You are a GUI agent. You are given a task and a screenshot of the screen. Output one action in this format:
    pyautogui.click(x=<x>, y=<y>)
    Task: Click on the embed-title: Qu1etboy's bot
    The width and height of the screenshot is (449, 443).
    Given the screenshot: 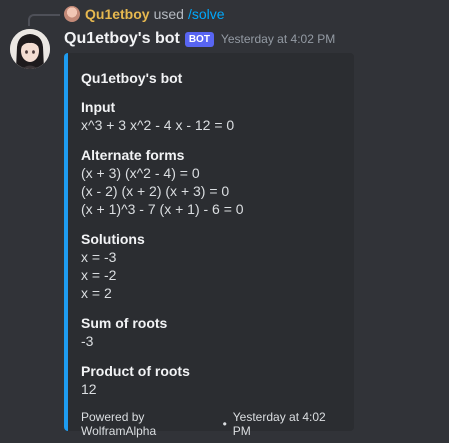 What is the action you would take?
    pyautogui.click(x=132, y=78)
    